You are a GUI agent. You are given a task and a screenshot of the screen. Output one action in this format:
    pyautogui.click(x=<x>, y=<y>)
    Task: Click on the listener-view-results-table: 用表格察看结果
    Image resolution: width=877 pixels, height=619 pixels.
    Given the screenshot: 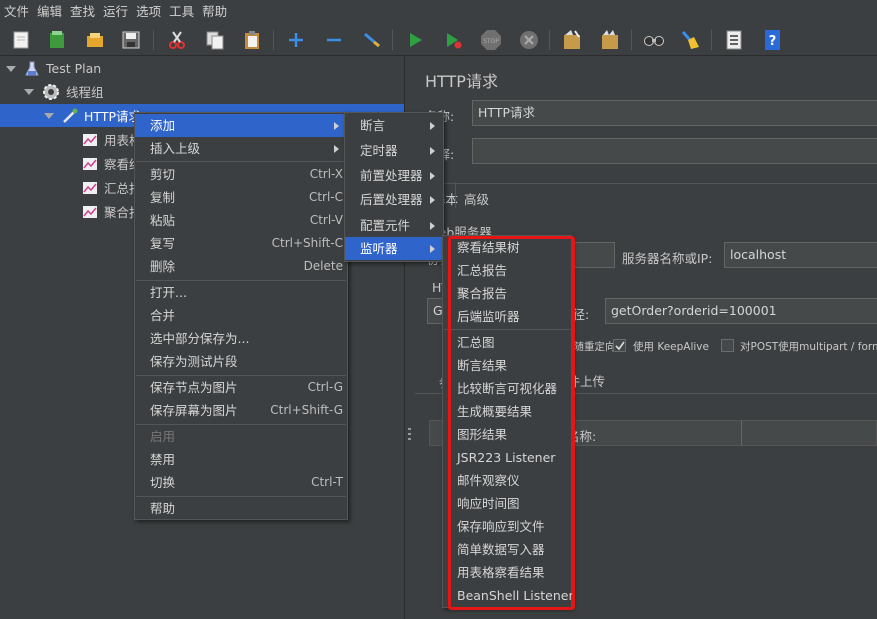 What is the action you would take?
    pyautogui.click(x=507, y=572)
    